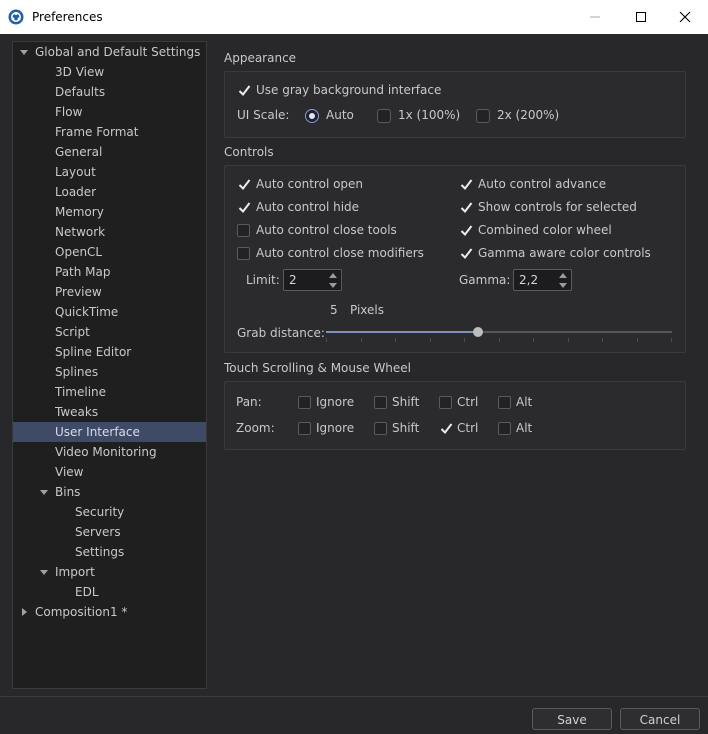  I want to click on tree-item-label: Splines, so click(77, 372).